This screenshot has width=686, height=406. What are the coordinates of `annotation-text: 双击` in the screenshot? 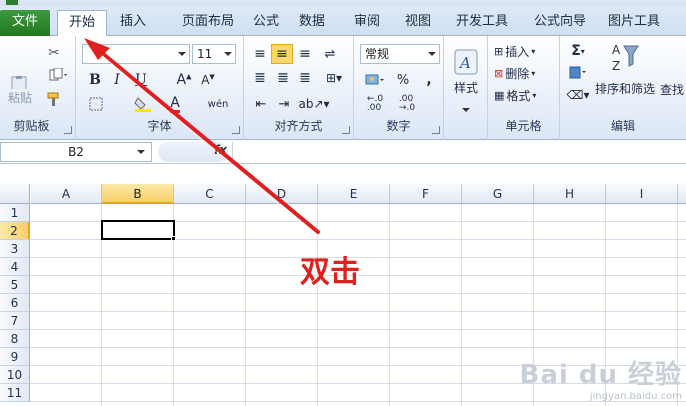 It's located at (330, 272).